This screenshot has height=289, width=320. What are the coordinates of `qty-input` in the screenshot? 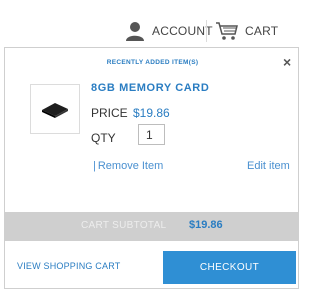 It's located at (151, 134).